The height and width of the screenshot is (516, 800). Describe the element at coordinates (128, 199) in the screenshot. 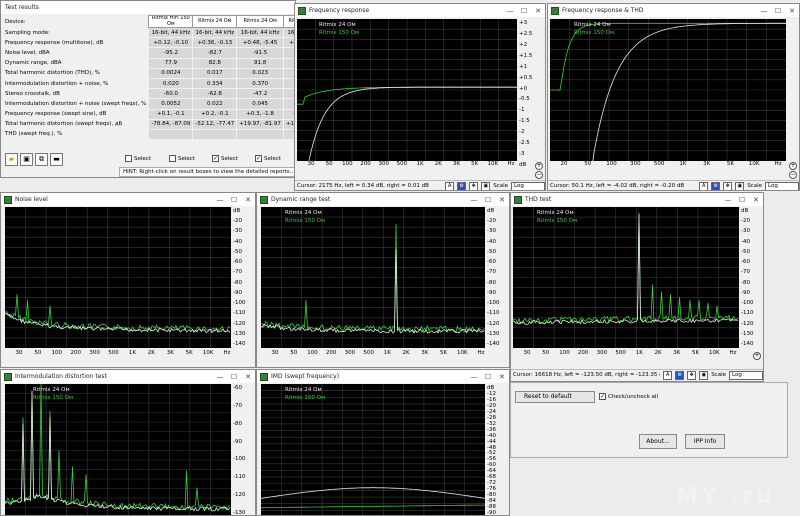

I see `noise-titlebar: Noise level — ☐ ✕` at that location.